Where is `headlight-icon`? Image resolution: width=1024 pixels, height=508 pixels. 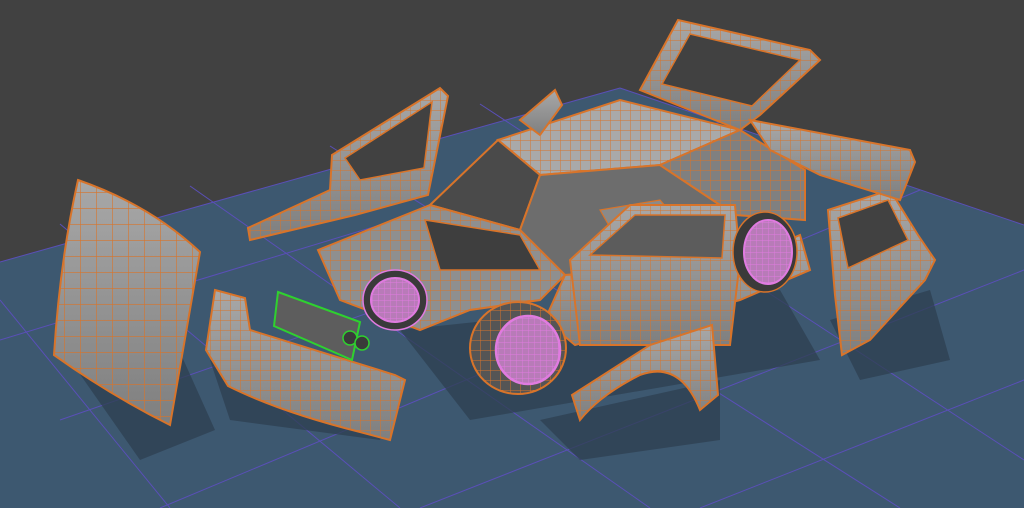 headlight-icon is located at coordinates (362, 343).